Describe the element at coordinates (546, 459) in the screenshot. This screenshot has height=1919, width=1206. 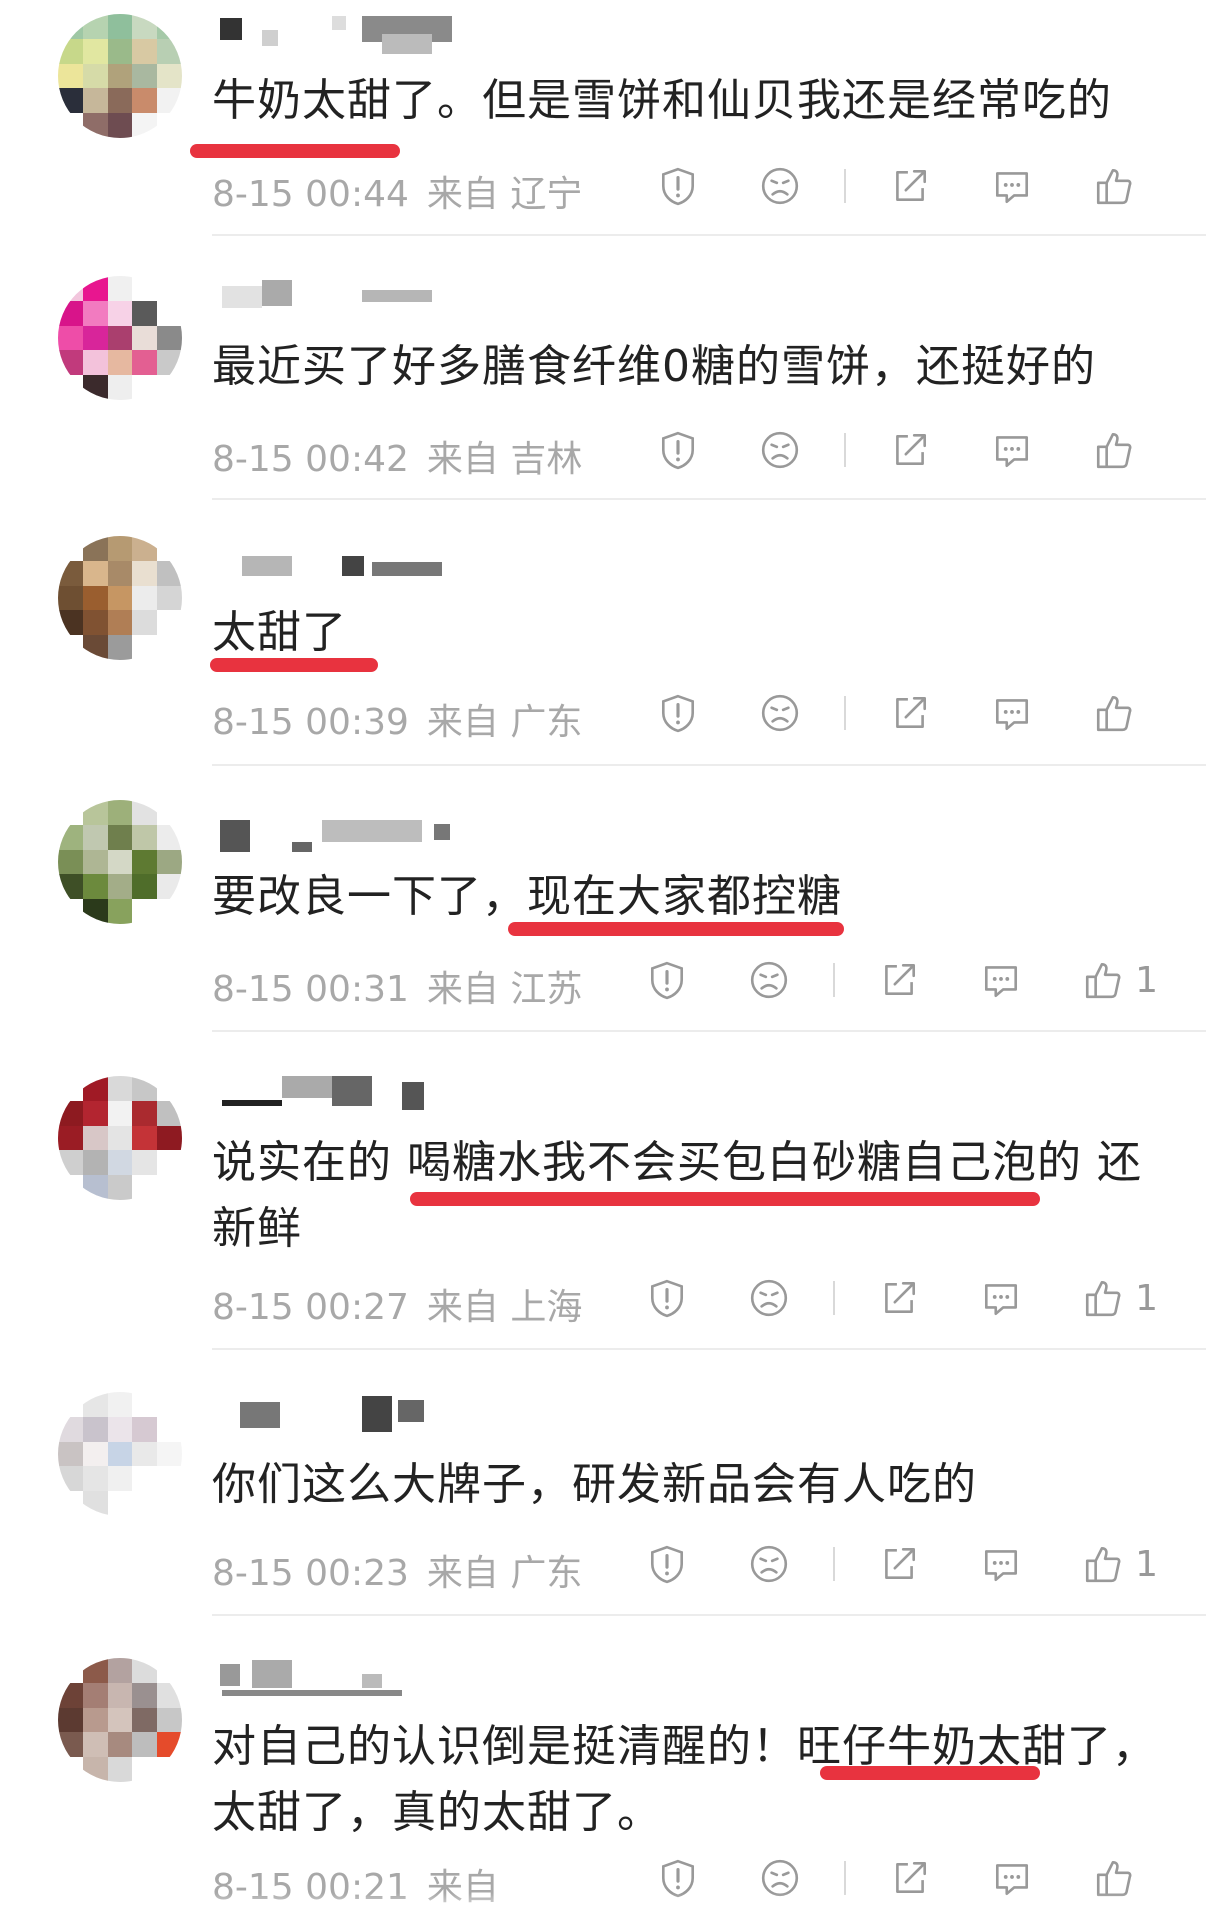
I see `location: 吉林` at that location.